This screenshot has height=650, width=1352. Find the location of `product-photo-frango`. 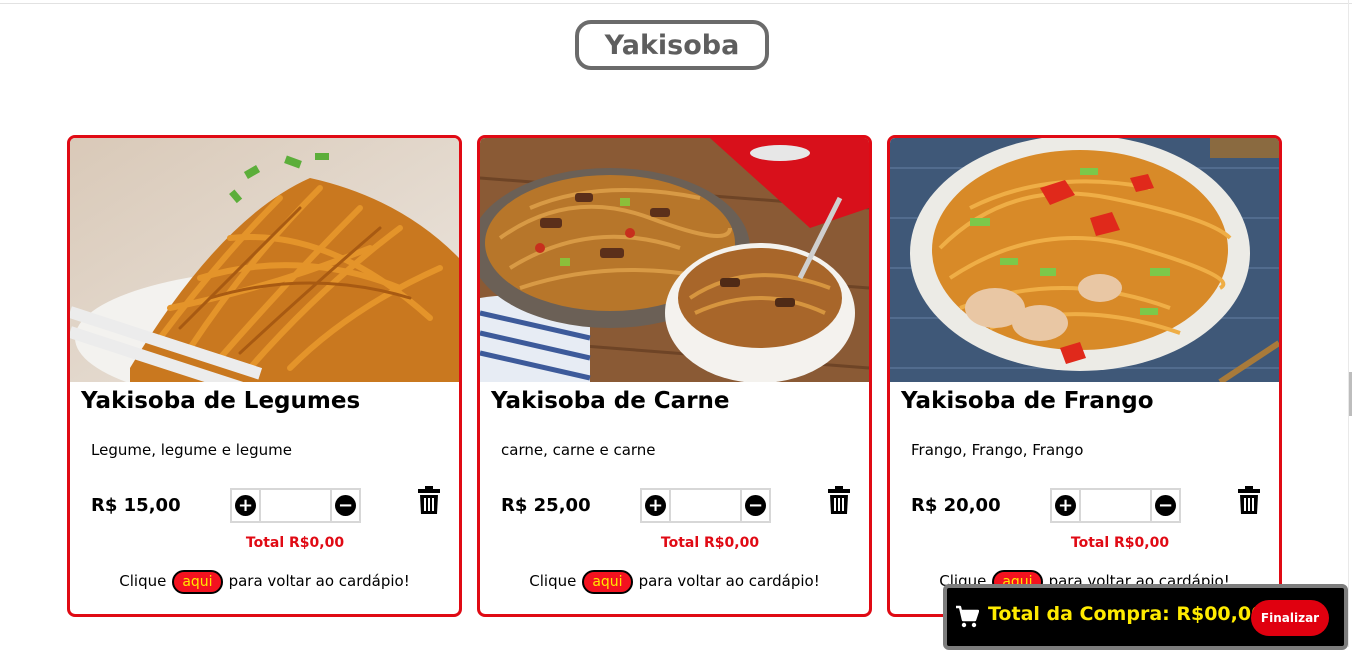

product-photo-frango is located at coordinates (1084, 260).